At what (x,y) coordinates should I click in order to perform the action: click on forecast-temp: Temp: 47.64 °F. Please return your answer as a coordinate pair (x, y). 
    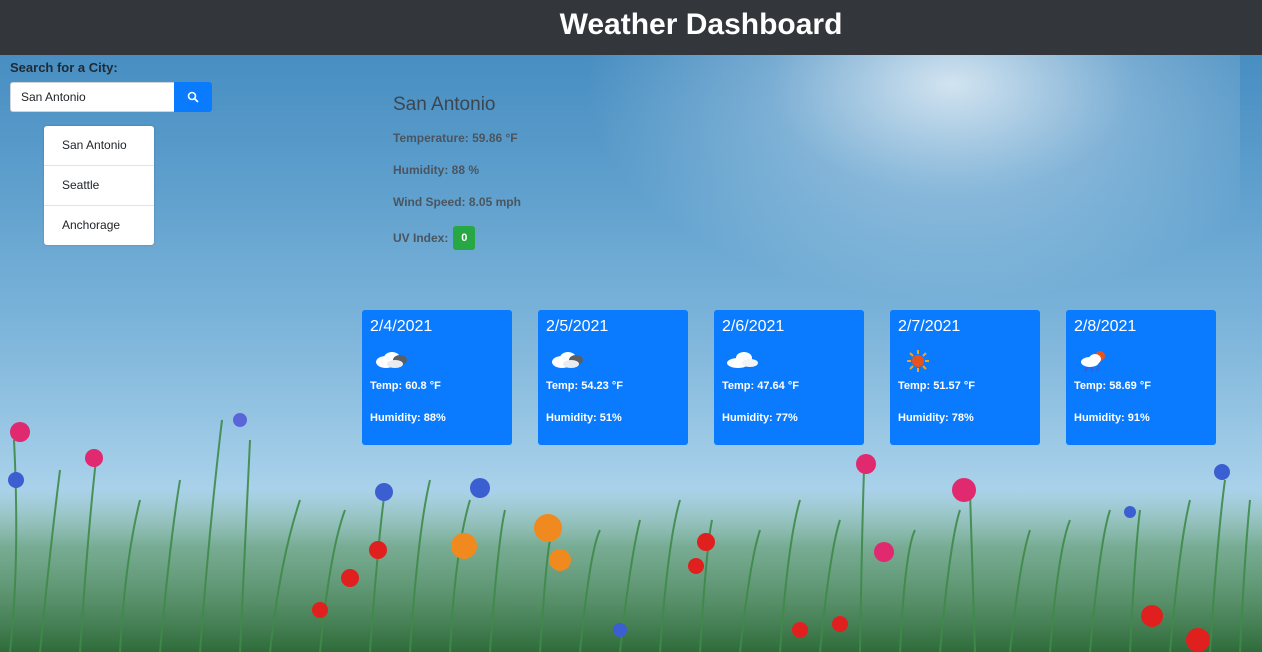
    Looking at the image, I should click on (760, 386).